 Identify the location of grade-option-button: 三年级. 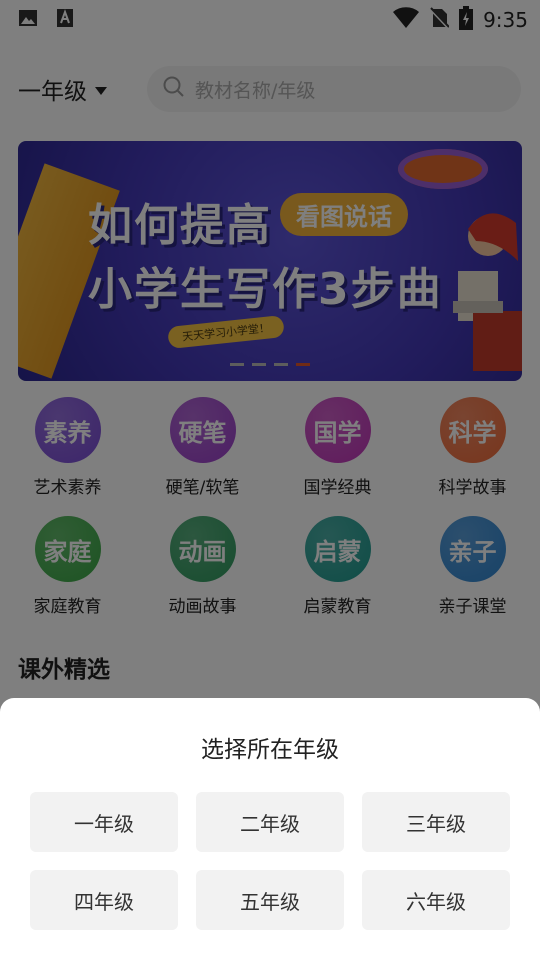
(436, 822).